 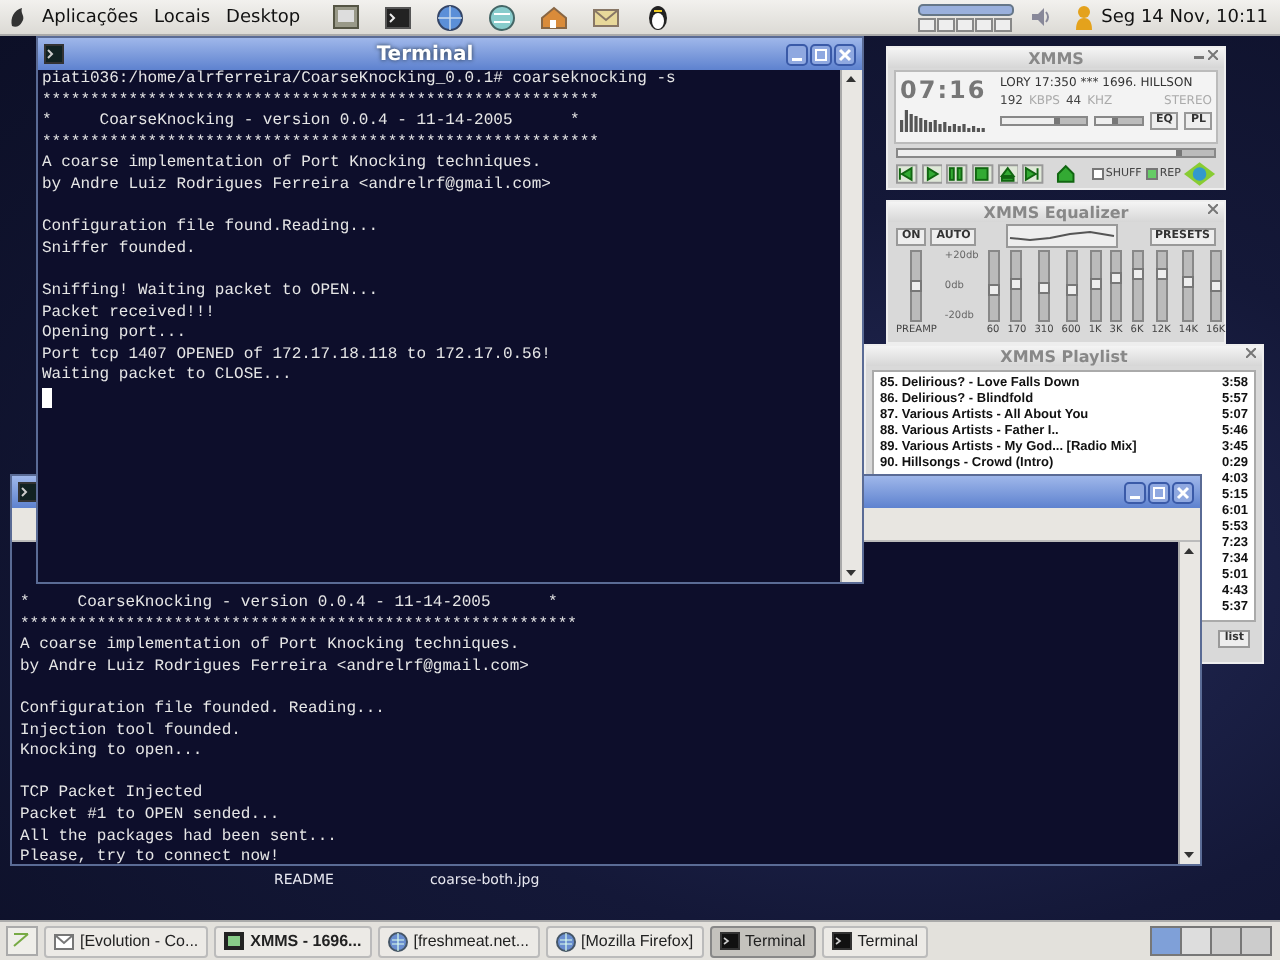 I want to click on terminal-line: Port tcp 1407 OPENED of 172.17.18.118 to 172.17.0.56!, so click(x=296, y=355).